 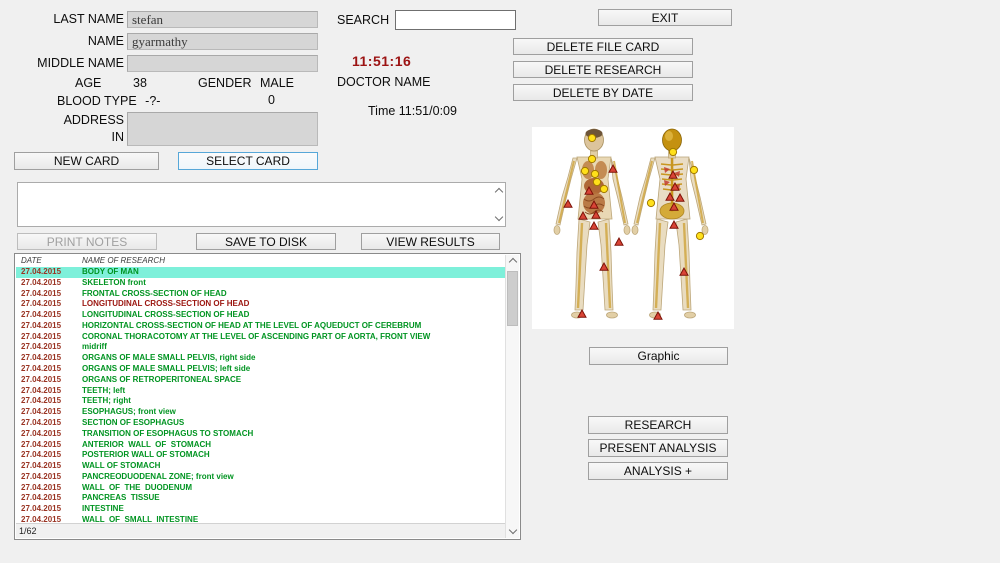 I want to click on list-item: 27.04.2015 SKELETON front, so click(x=261, y=283).